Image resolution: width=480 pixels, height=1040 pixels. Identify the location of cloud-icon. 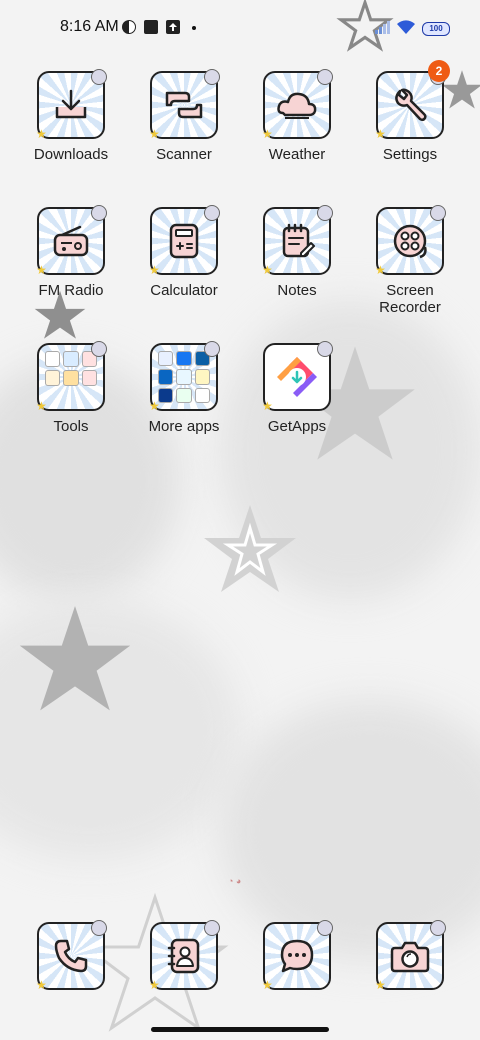
(297, 105).